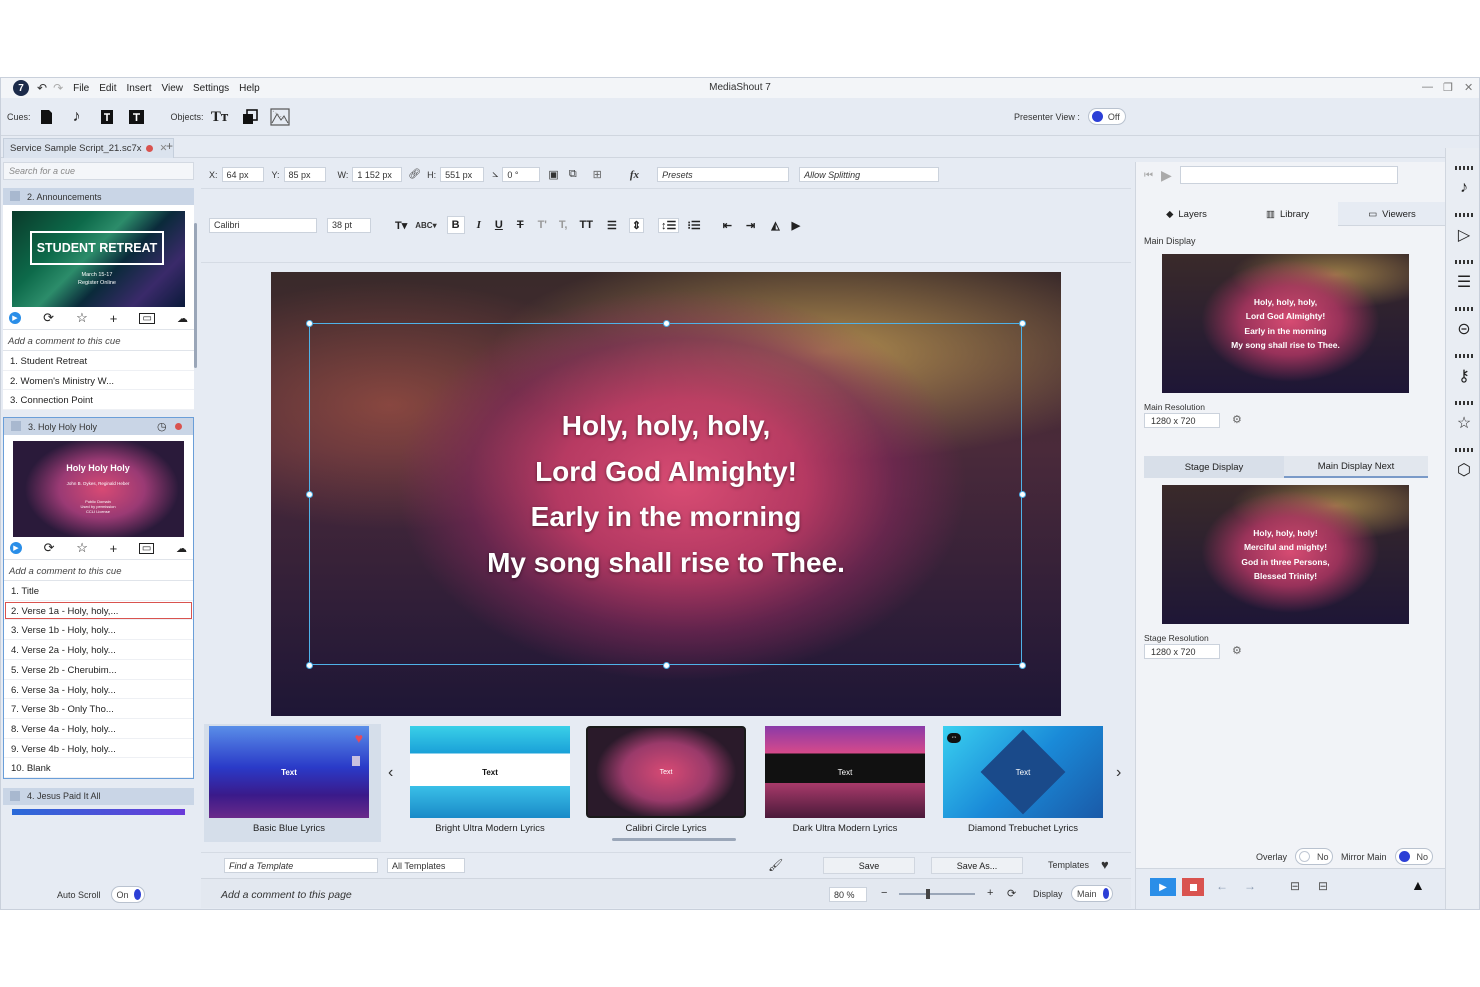 This screenshot has height=987, width=1480. What do you see at coordinates (377, 174) in the screenshot?
I see `width-input: 1 152 px` at bounding box center [377, 174].